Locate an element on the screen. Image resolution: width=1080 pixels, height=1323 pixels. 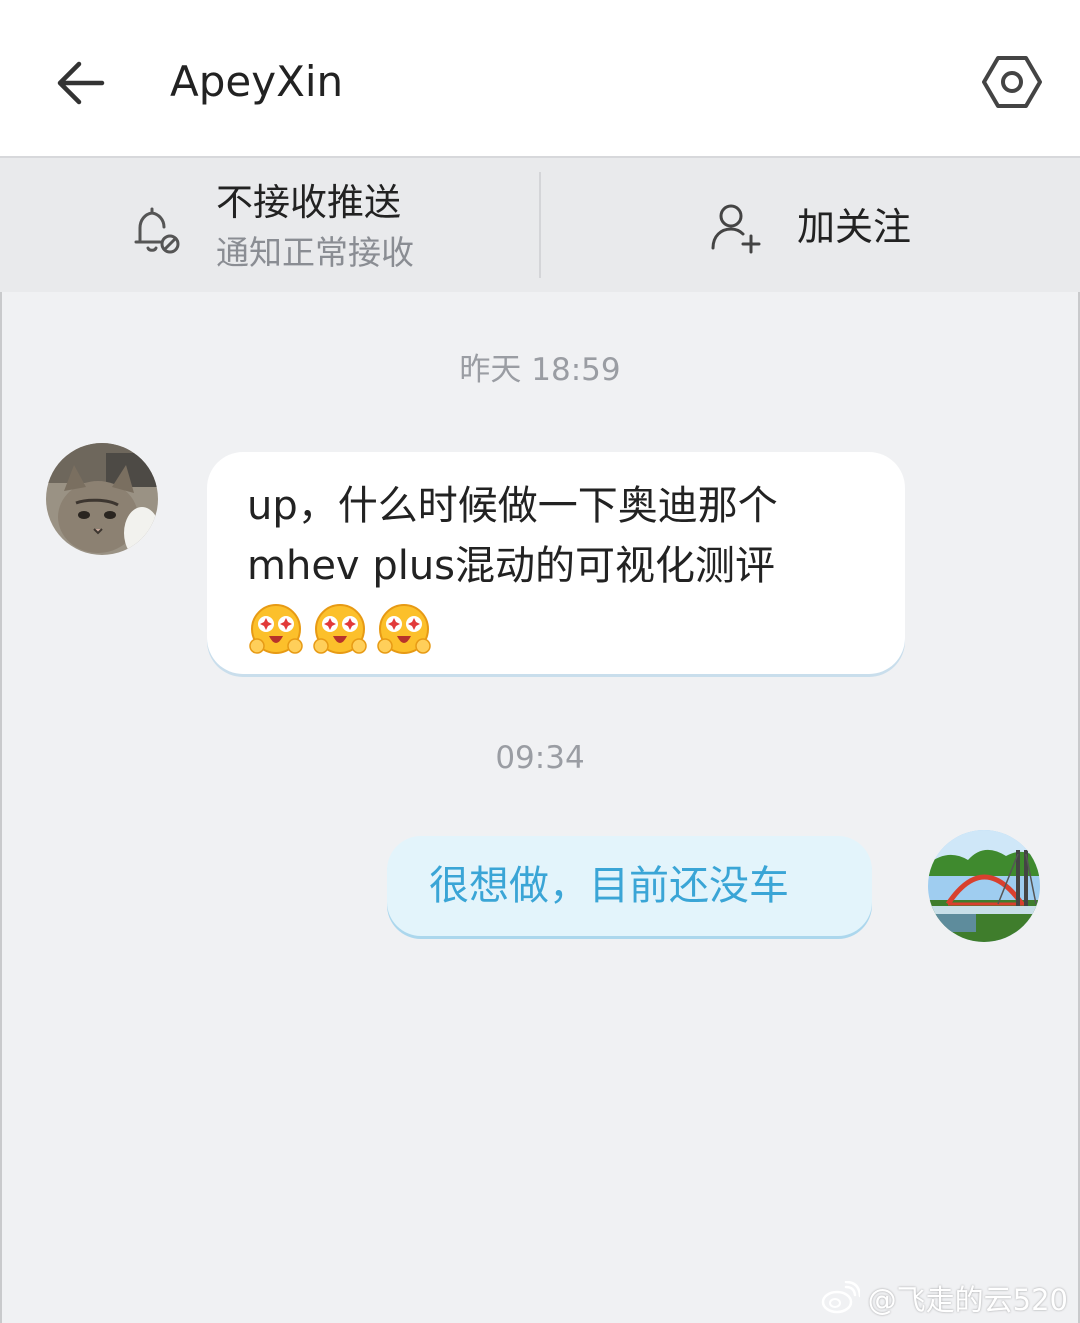
follow-button: 加关注 is located at coordinates (810, 225).